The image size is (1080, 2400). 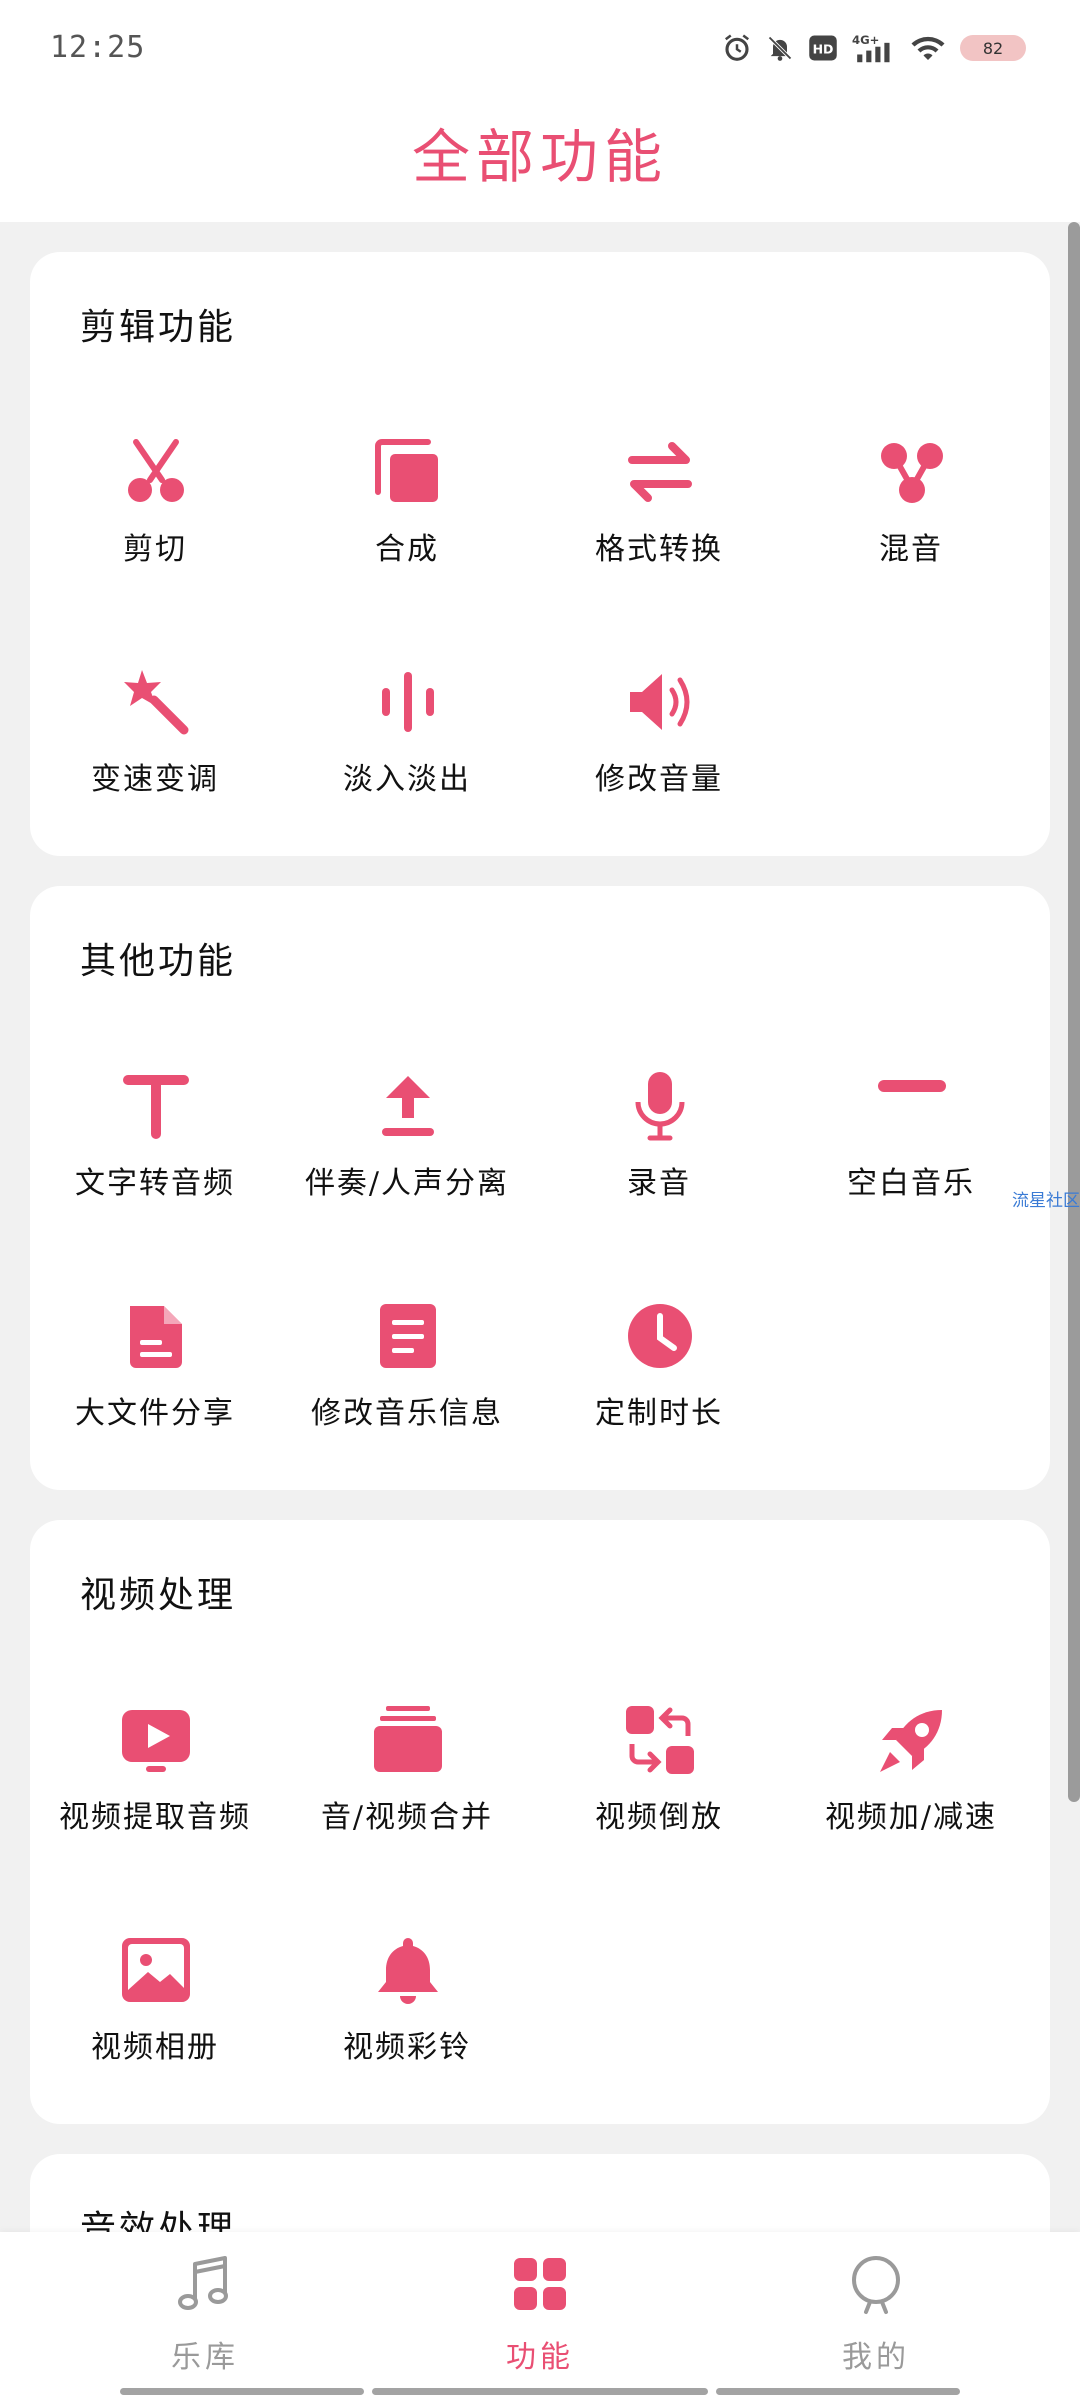 I want to click on section-title: 剪辑功能, so click(x=158, y=327).